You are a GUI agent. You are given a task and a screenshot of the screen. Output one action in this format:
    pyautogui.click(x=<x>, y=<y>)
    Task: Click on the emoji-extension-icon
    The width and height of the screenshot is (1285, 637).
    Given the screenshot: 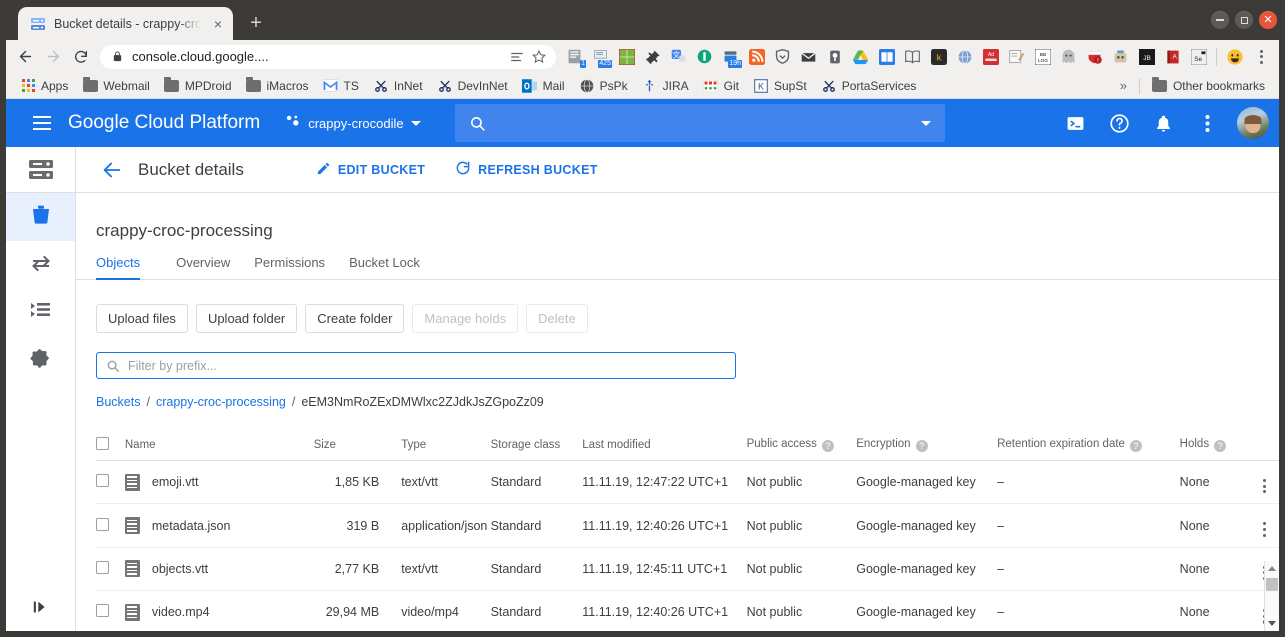 What is the action you would take?
    pyautogui.click(x=1234, y=56)
    